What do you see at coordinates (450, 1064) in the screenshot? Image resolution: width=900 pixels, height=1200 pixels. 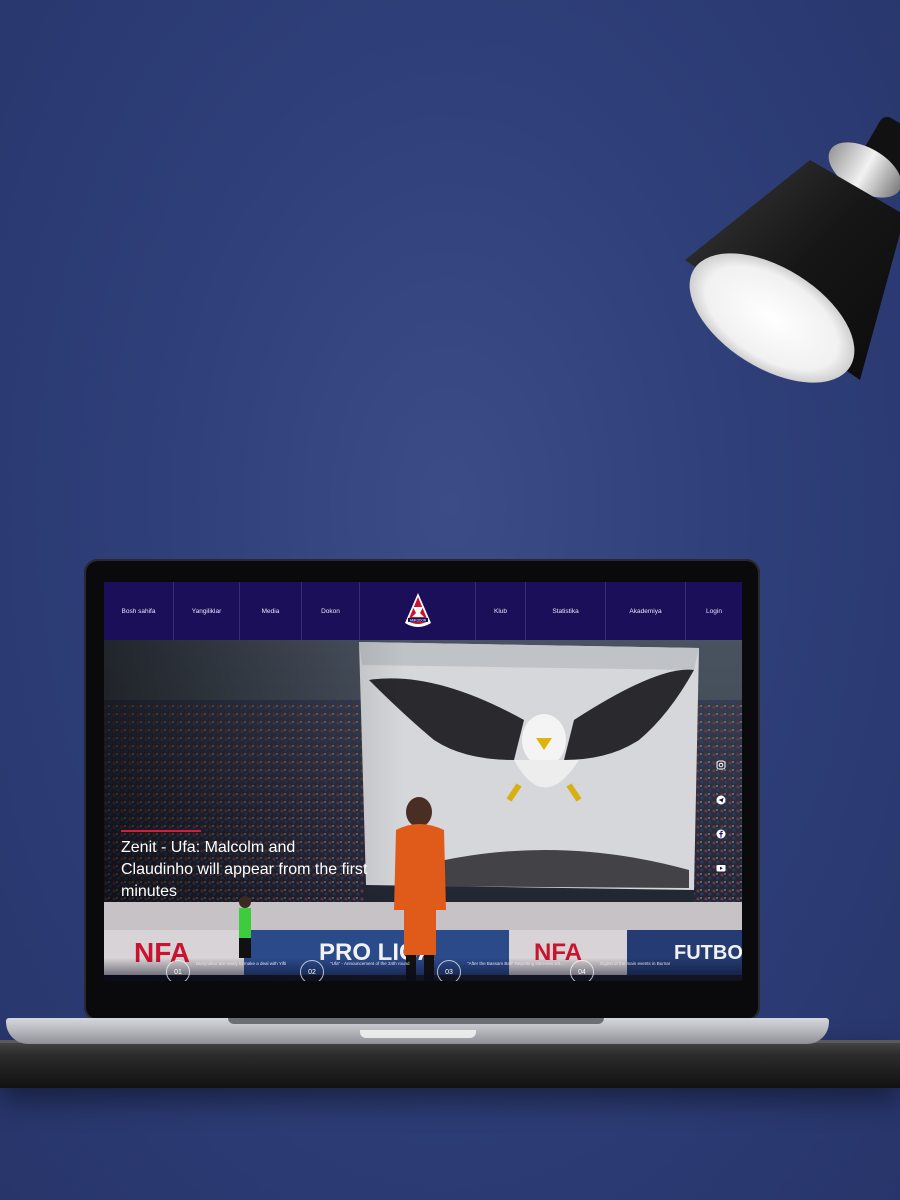 I see `shelf` at bounding box center [450, 1064].